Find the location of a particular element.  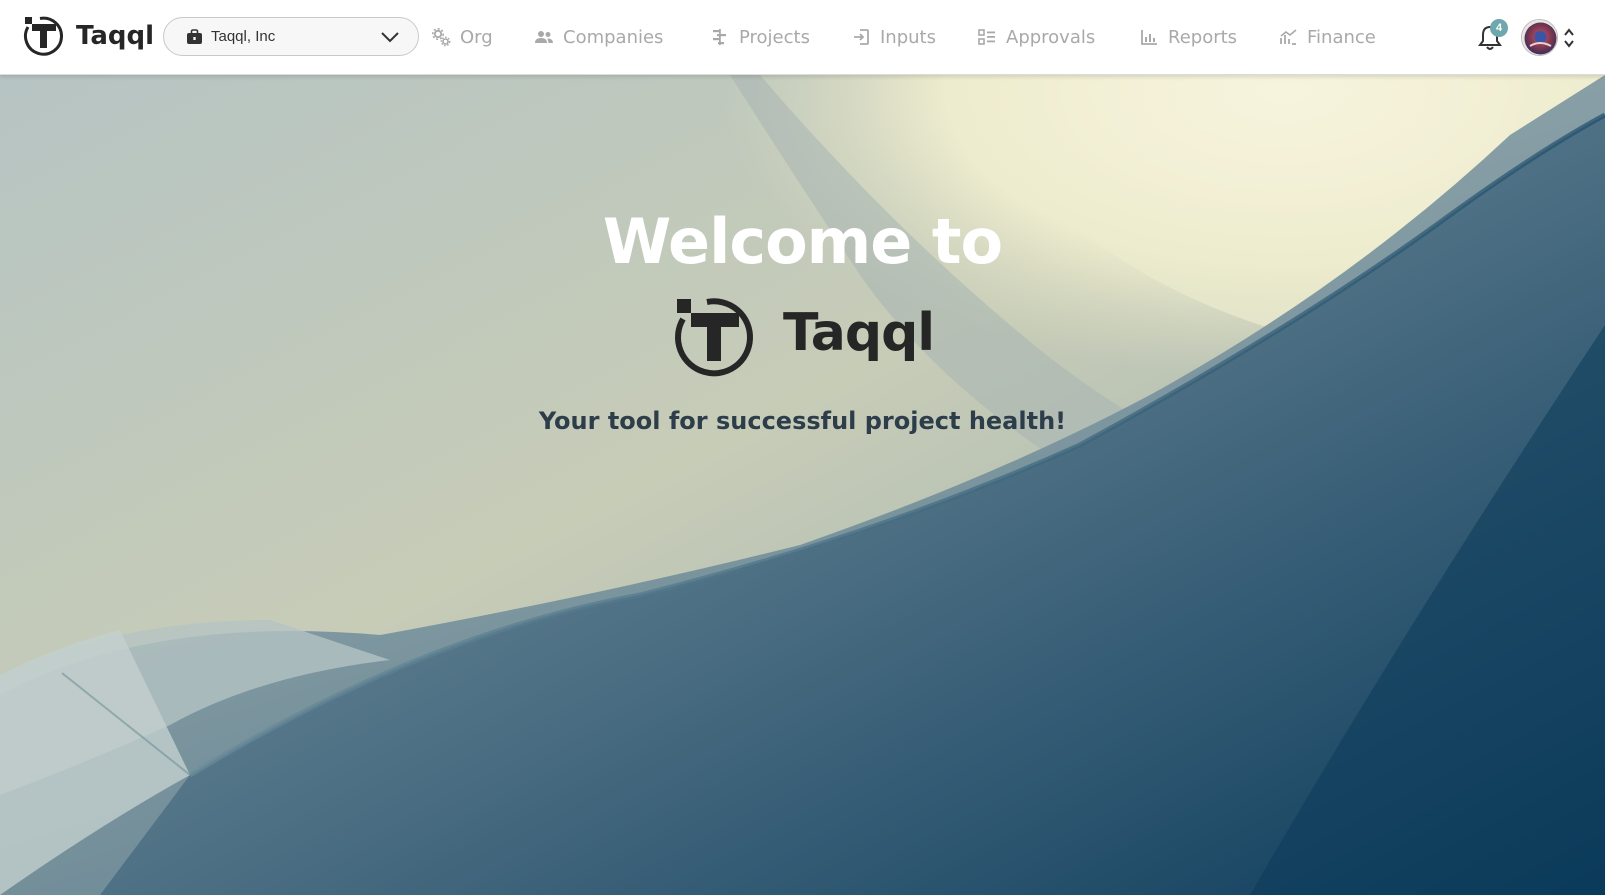

checklist-icon is located at coordinates (986, 37).